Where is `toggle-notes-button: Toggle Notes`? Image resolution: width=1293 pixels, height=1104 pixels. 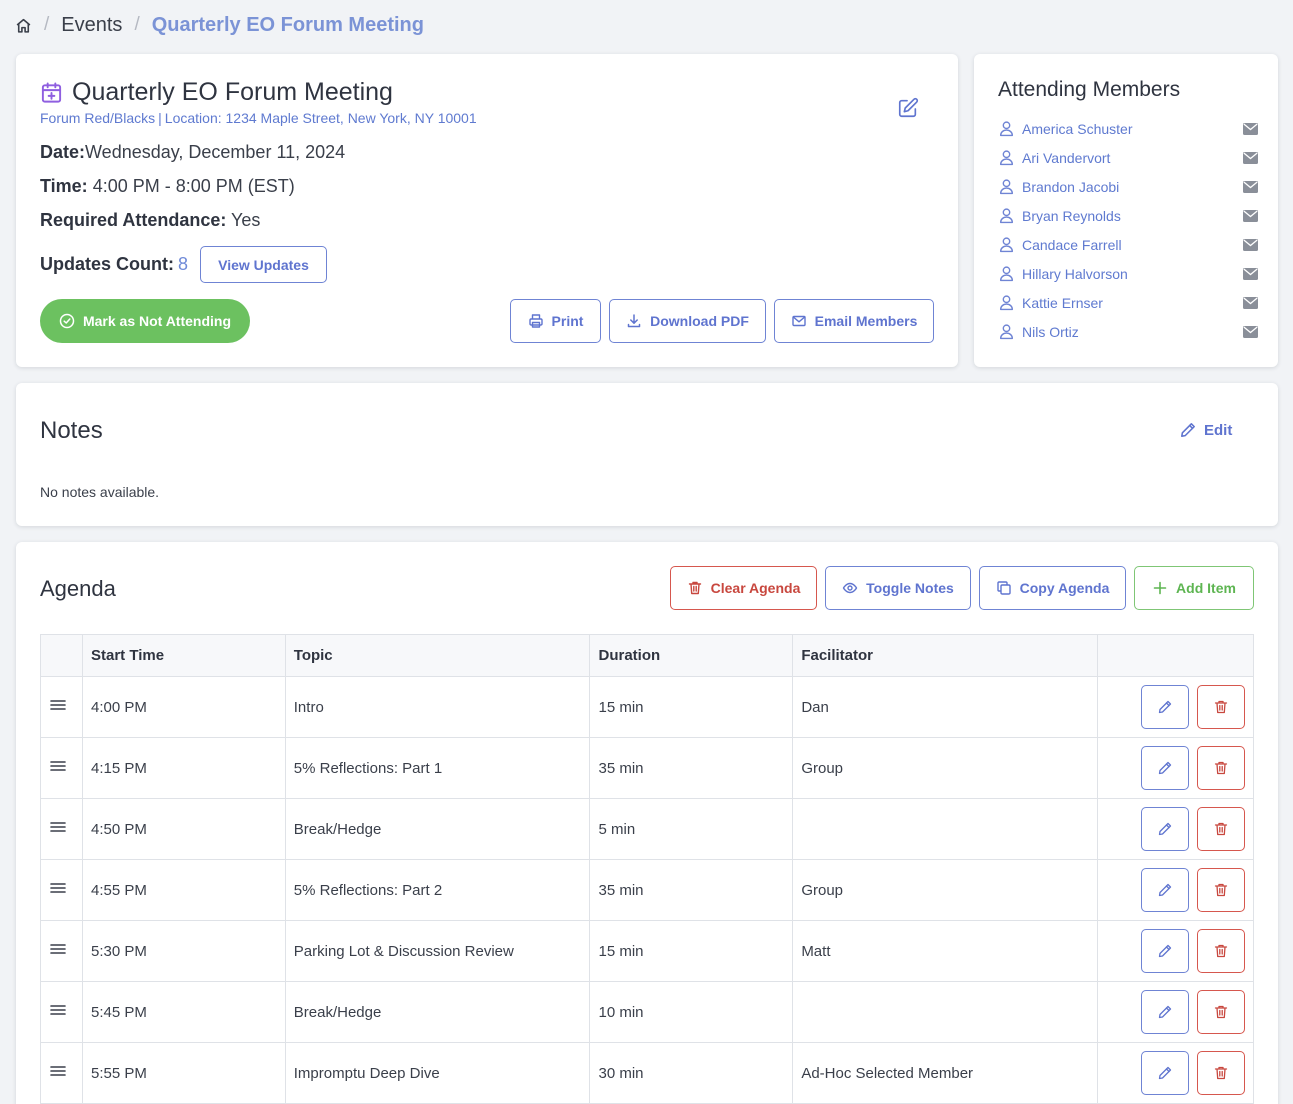
toggle-notes-button: Toggle Notes is located at coordinates (898, 588).